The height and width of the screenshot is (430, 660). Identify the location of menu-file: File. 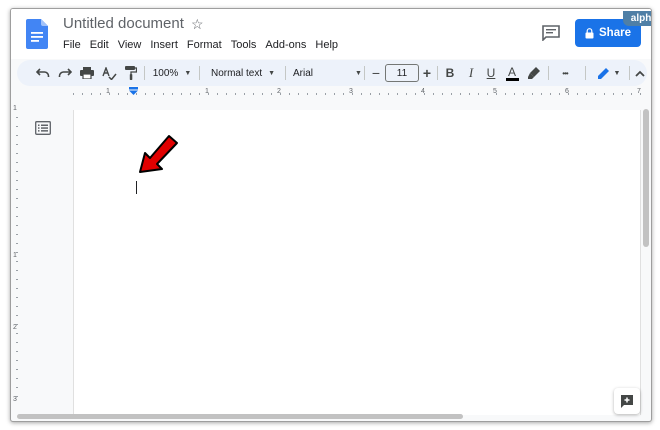
(74, 45).